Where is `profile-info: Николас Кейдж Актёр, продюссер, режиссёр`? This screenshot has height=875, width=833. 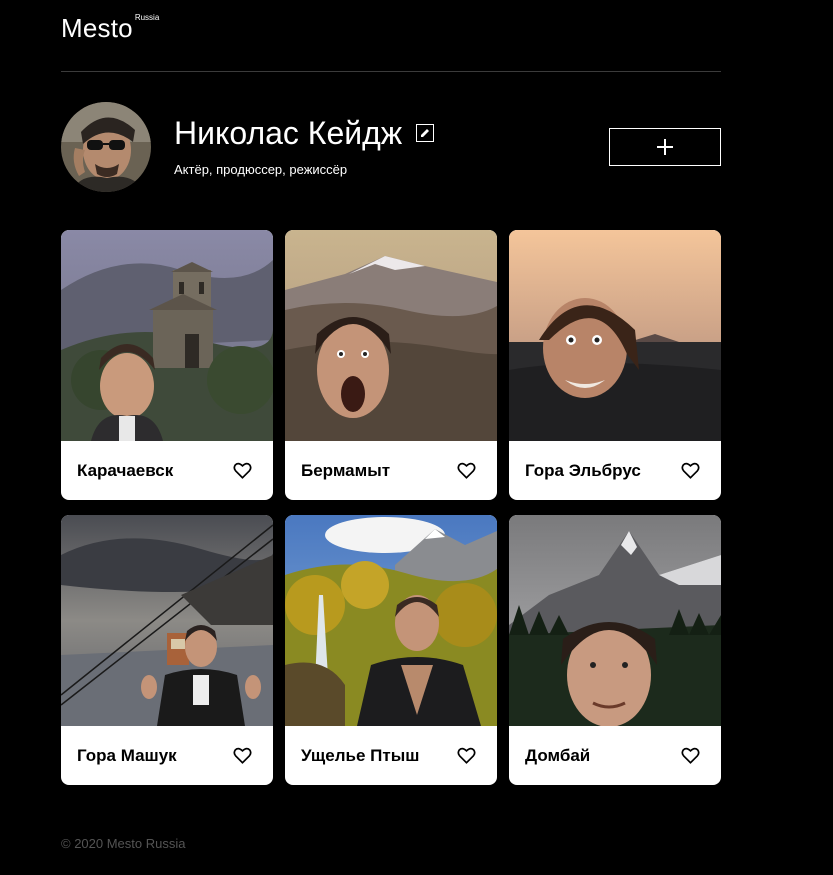
profile-info: Николас Кейдж Актёр, продюссер, режиссёр is located at coordinates (304, 146).